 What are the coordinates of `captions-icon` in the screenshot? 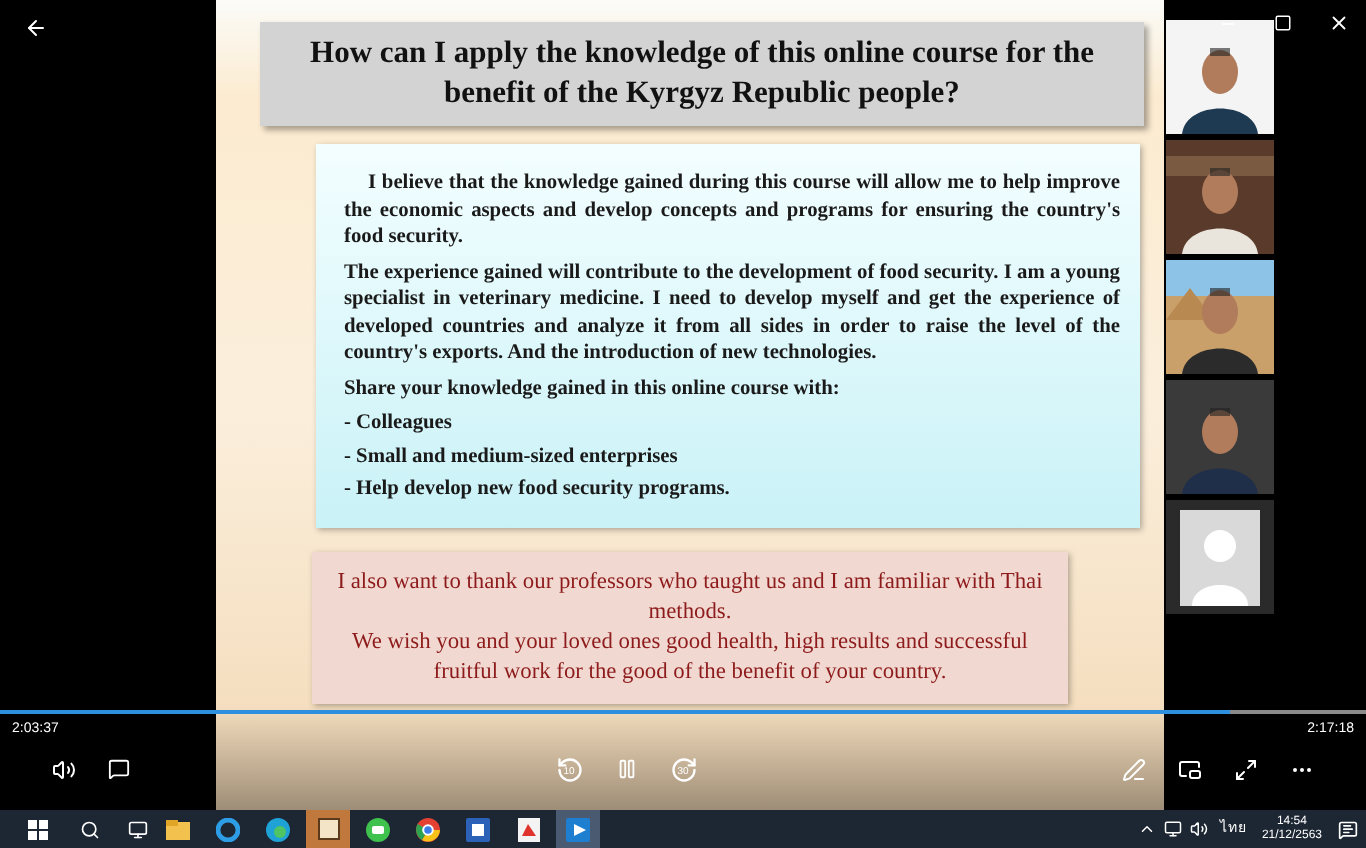 It's located at (119, 769).